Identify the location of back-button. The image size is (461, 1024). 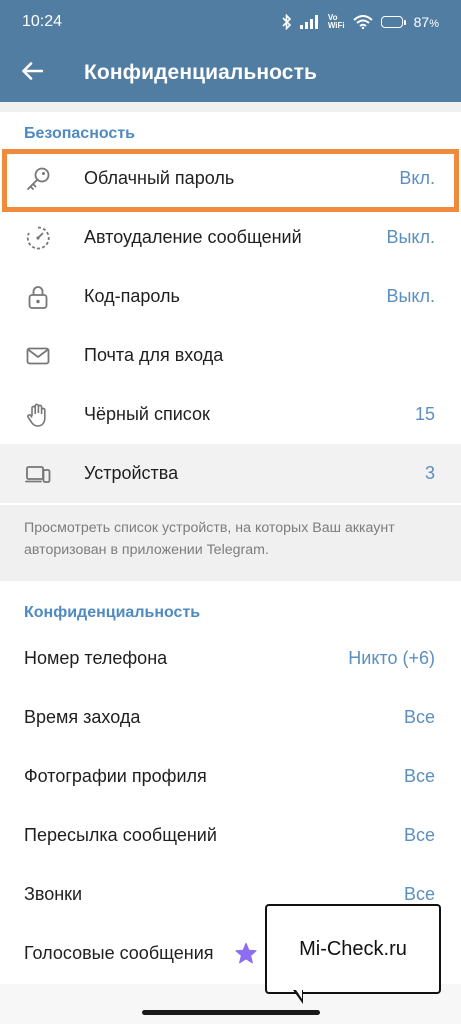
(32, 73).